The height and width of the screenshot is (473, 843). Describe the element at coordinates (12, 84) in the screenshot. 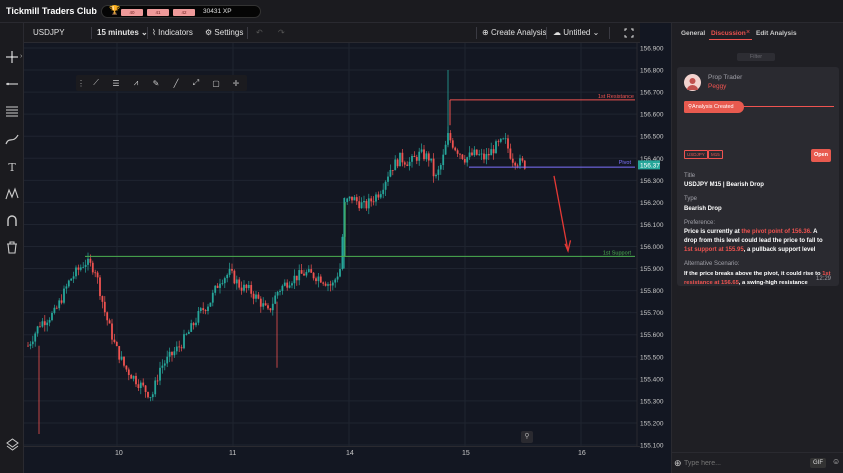

I see `horizontal-line-icon` at that location.